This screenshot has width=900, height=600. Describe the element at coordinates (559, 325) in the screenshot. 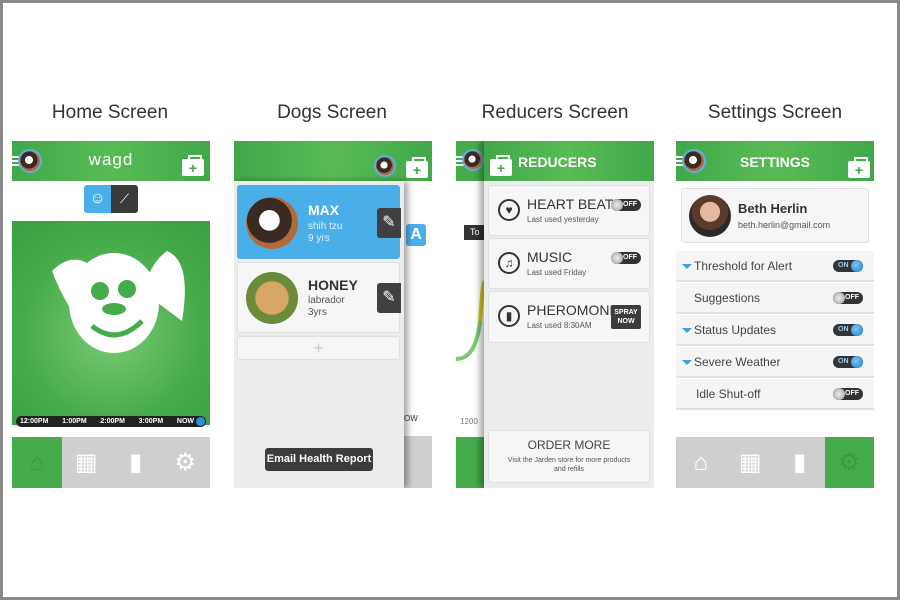

I see `reducer-last-used: Last used 8:30AM` at that location.